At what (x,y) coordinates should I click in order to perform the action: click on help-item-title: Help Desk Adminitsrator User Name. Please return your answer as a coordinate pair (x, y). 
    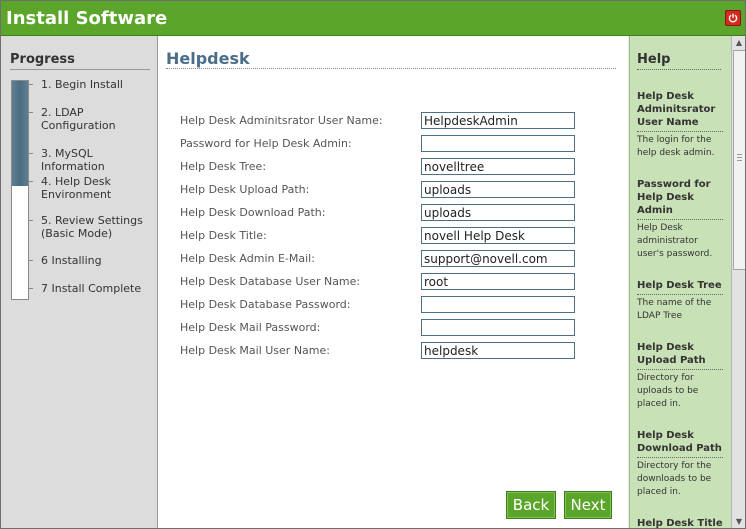
    Looking at the image, I should click on (676, 109).